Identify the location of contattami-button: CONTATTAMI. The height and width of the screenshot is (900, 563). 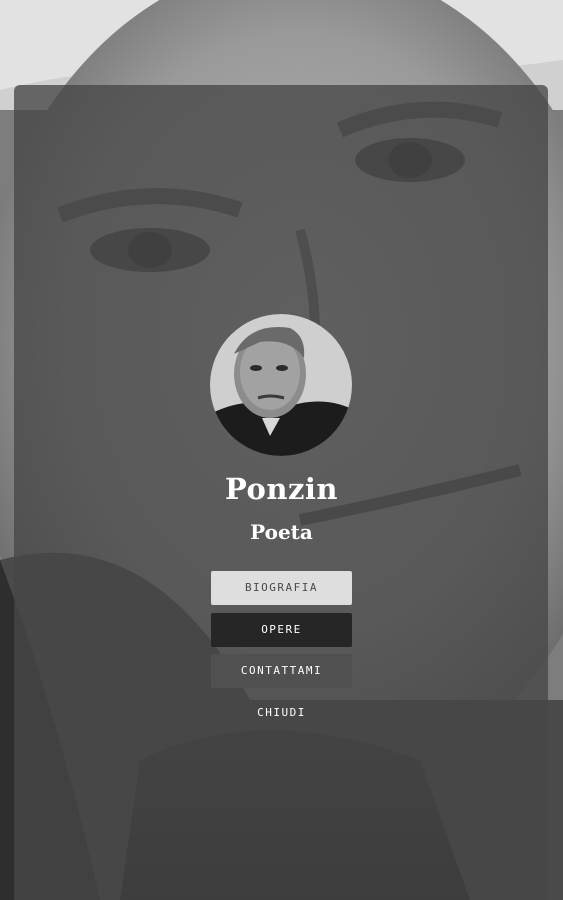
(281, 671).